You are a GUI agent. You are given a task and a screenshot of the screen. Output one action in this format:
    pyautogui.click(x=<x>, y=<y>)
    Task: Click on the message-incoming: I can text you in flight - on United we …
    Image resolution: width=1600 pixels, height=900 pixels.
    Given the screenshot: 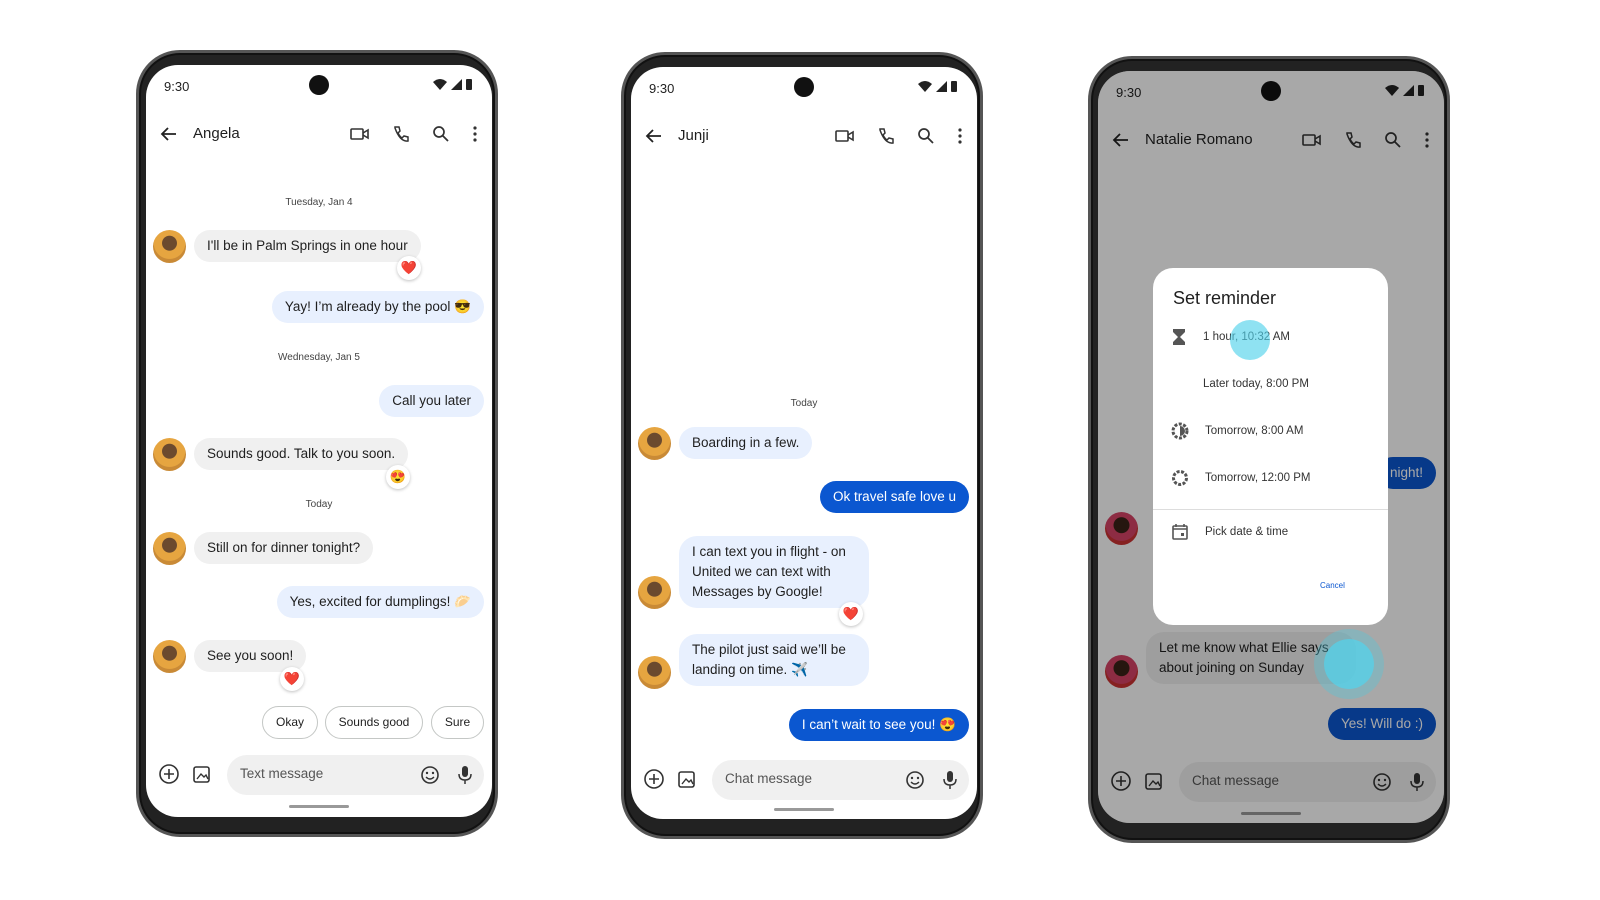 What is the action you would take?
    pyautogui.click(x=774, y=572)
    